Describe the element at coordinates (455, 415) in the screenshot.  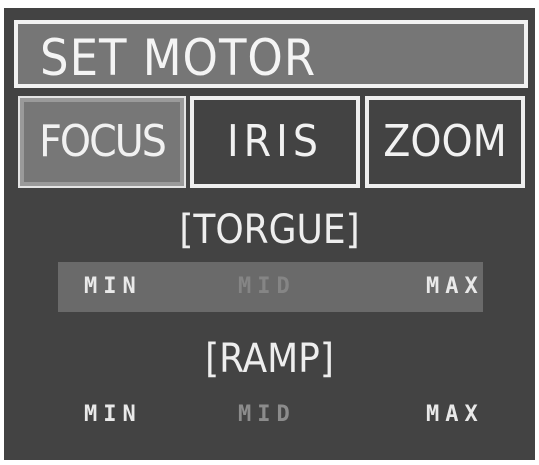
I see `ramp-max-option: MAX` at that location.